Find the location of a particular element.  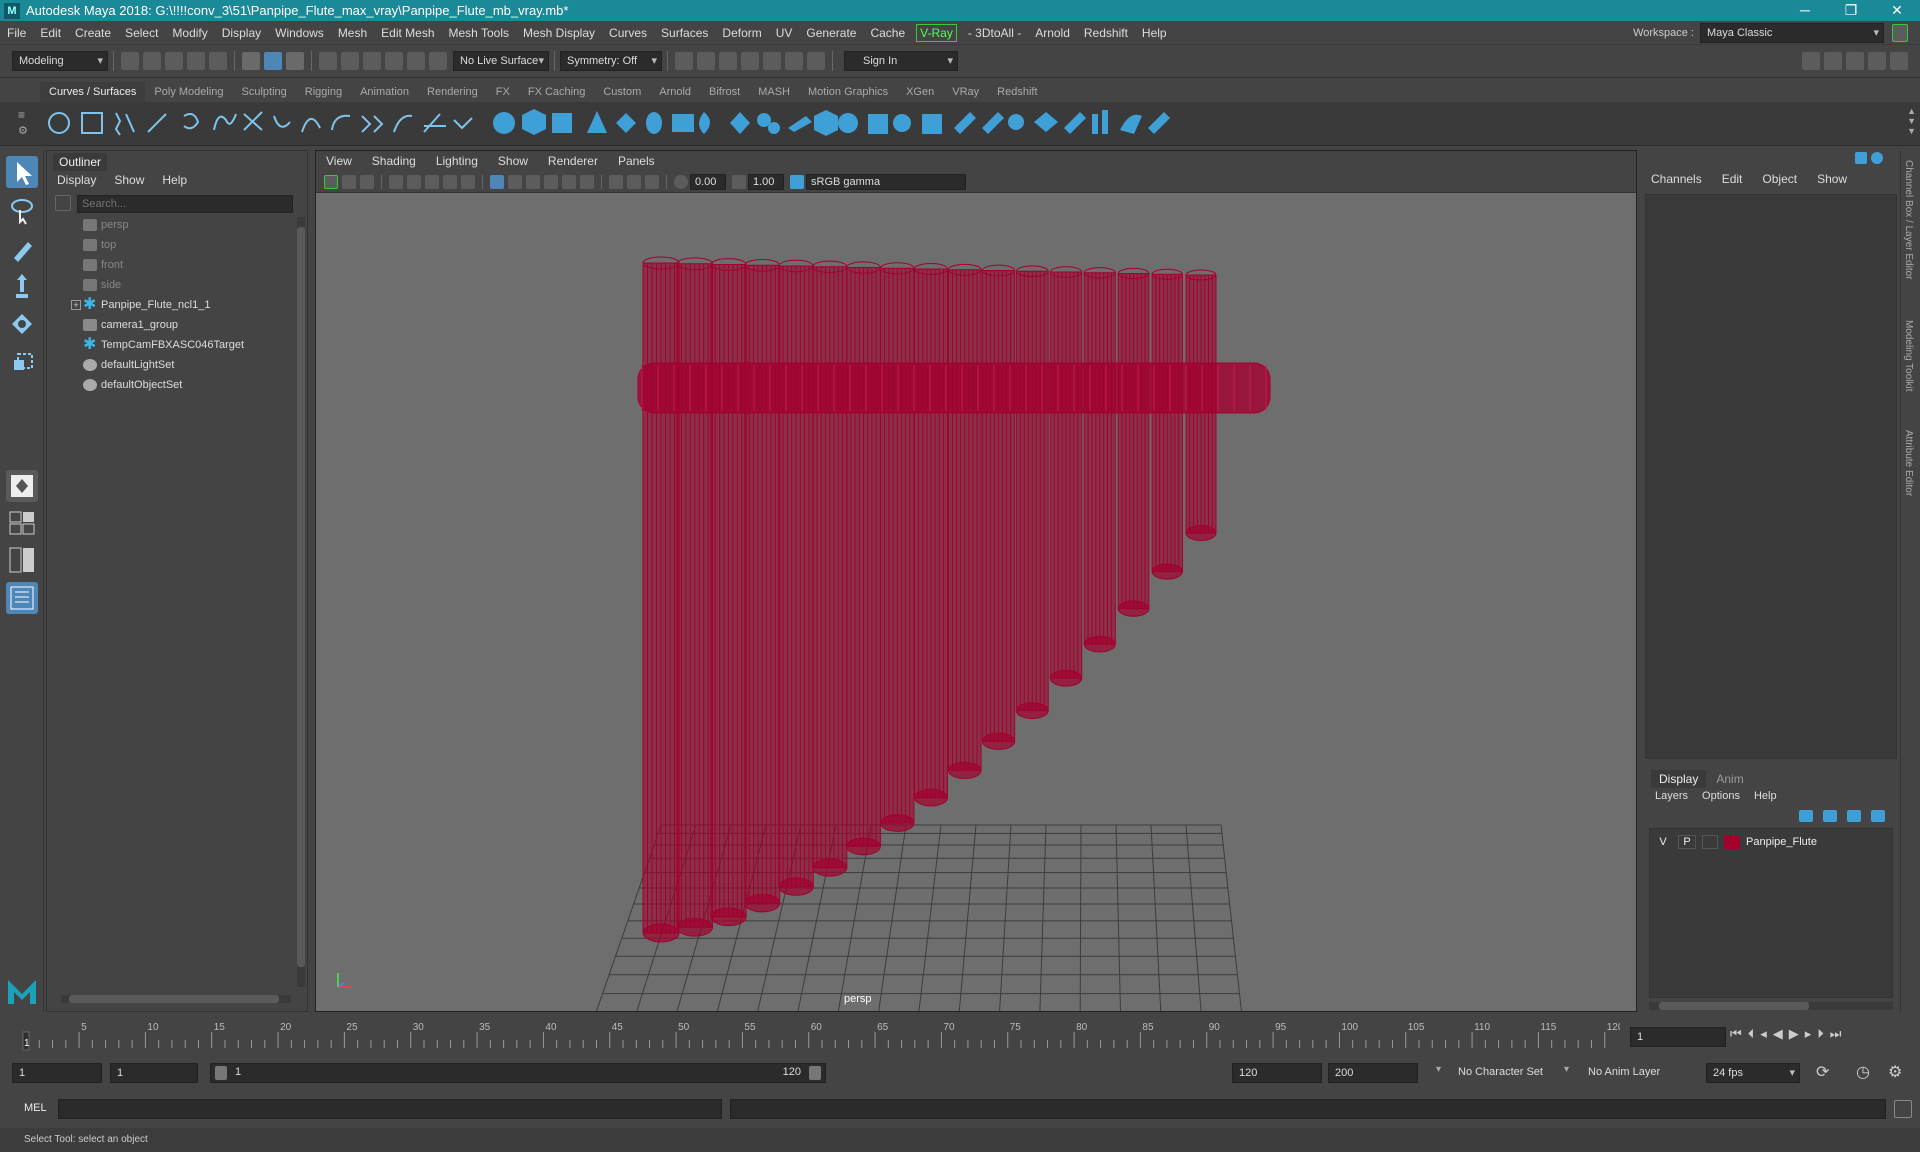

modeling-toolkit-icon is located at coordinates (1811, 61).